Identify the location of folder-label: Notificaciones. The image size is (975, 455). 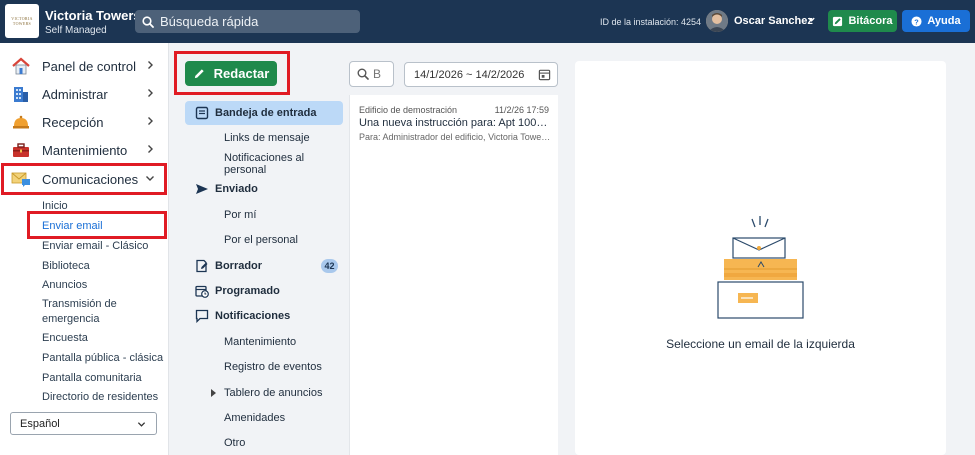
(253, 316).